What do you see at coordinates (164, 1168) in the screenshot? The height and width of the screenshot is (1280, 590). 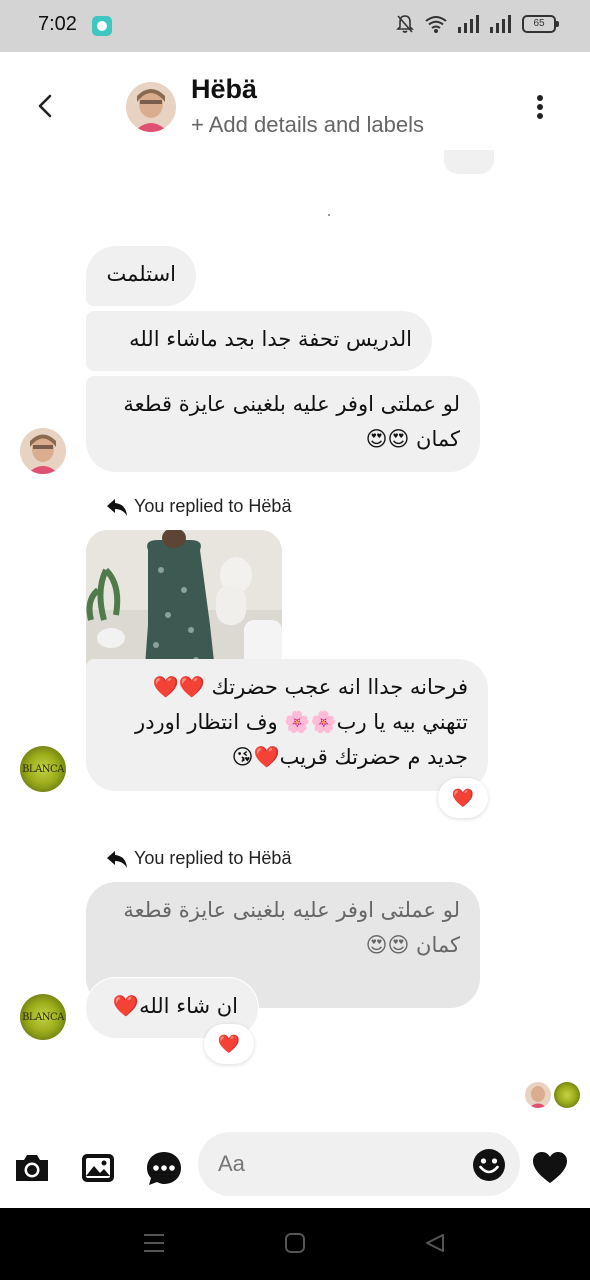 I see `sticker-chat-icon` at bounding box center [164, 1168].